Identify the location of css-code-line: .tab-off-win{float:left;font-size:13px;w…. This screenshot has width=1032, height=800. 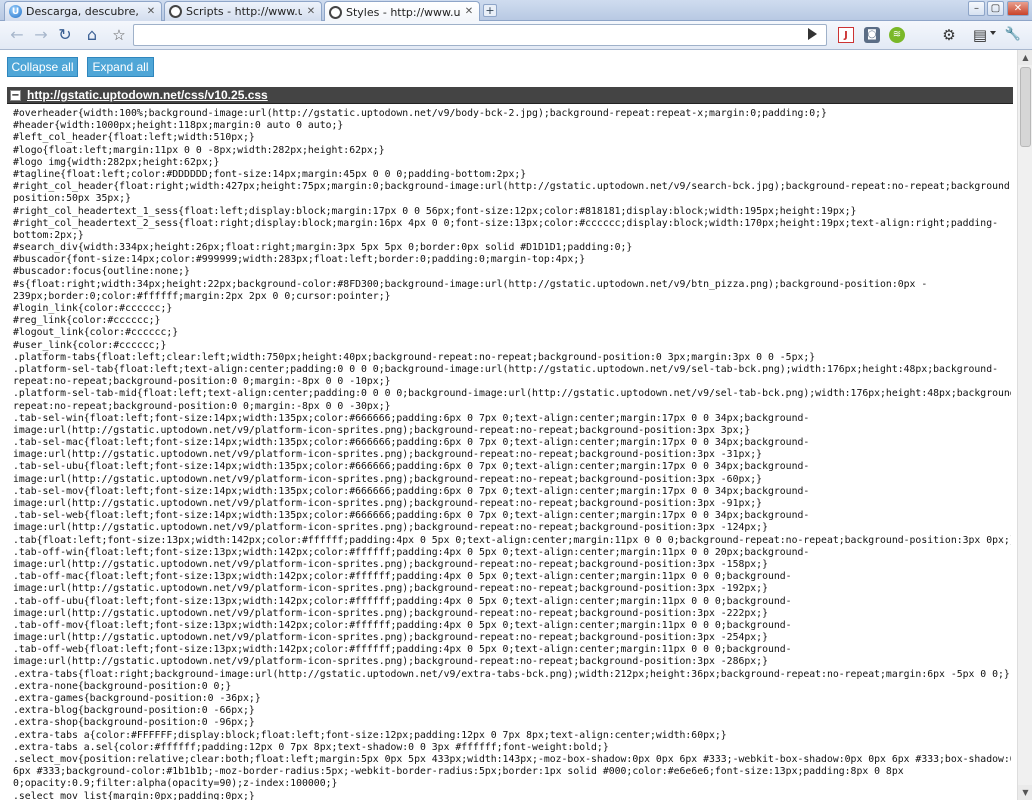
(411, 552).